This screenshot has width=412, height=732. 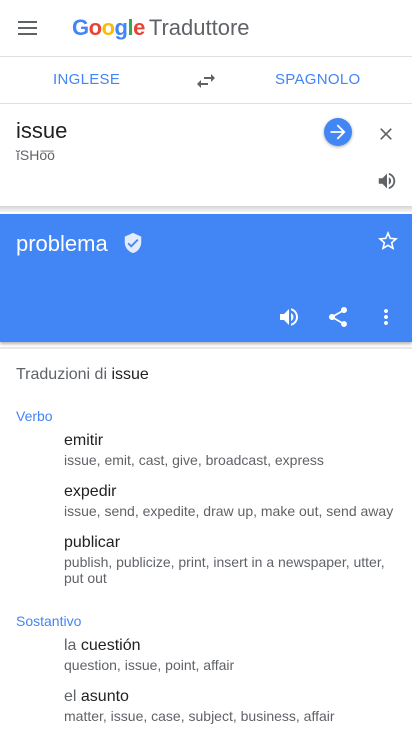 I want to click on entry-article: el, so click(x=70, y=696).